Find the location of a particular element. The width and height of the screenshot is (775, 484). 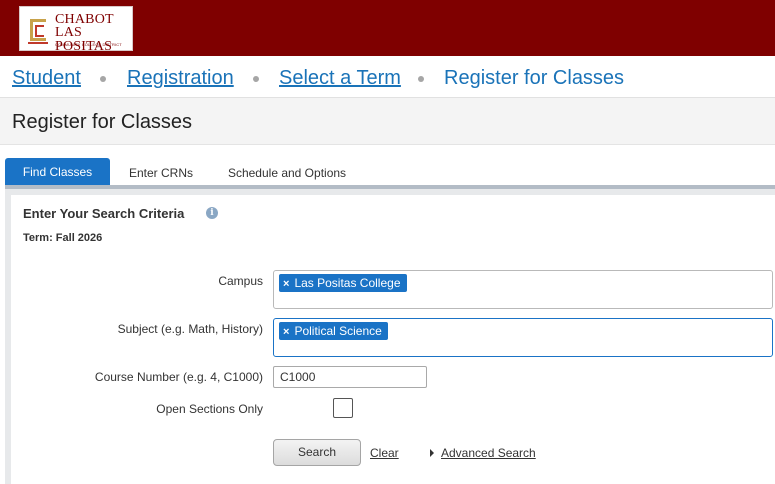

breadcrumb-registration: Registration is located at coordinates (180, 78).